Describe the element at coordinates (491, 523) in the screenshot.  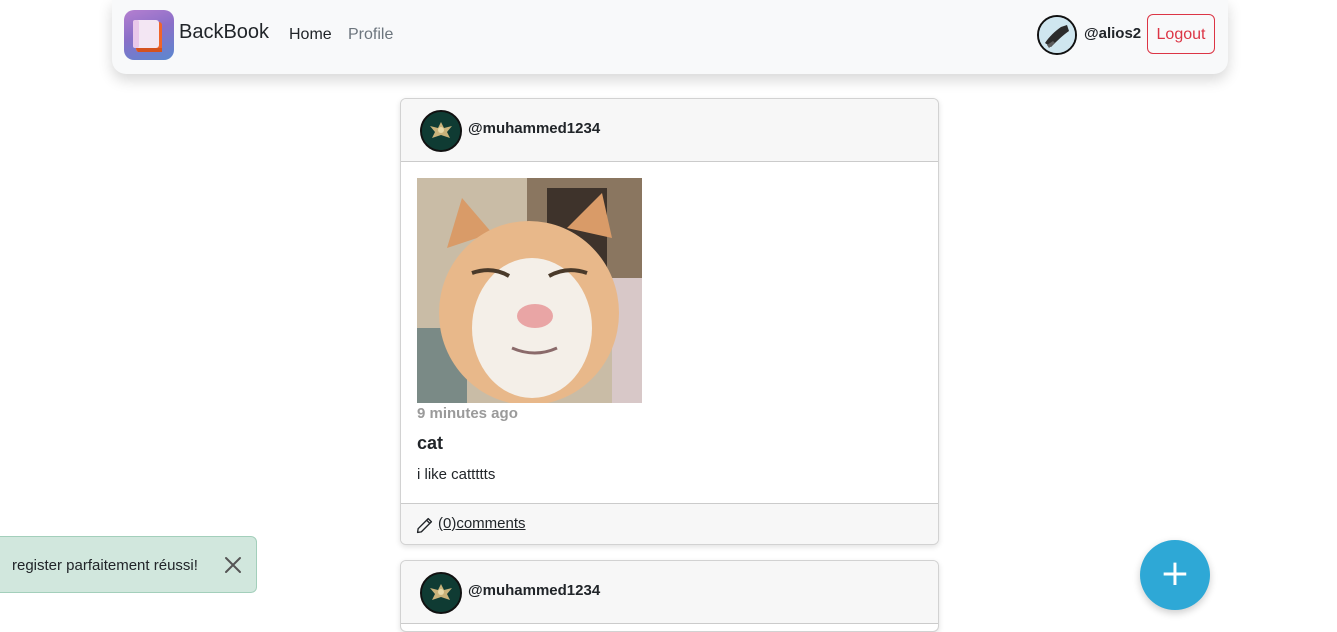
I see `comments-label: comments` at that location.